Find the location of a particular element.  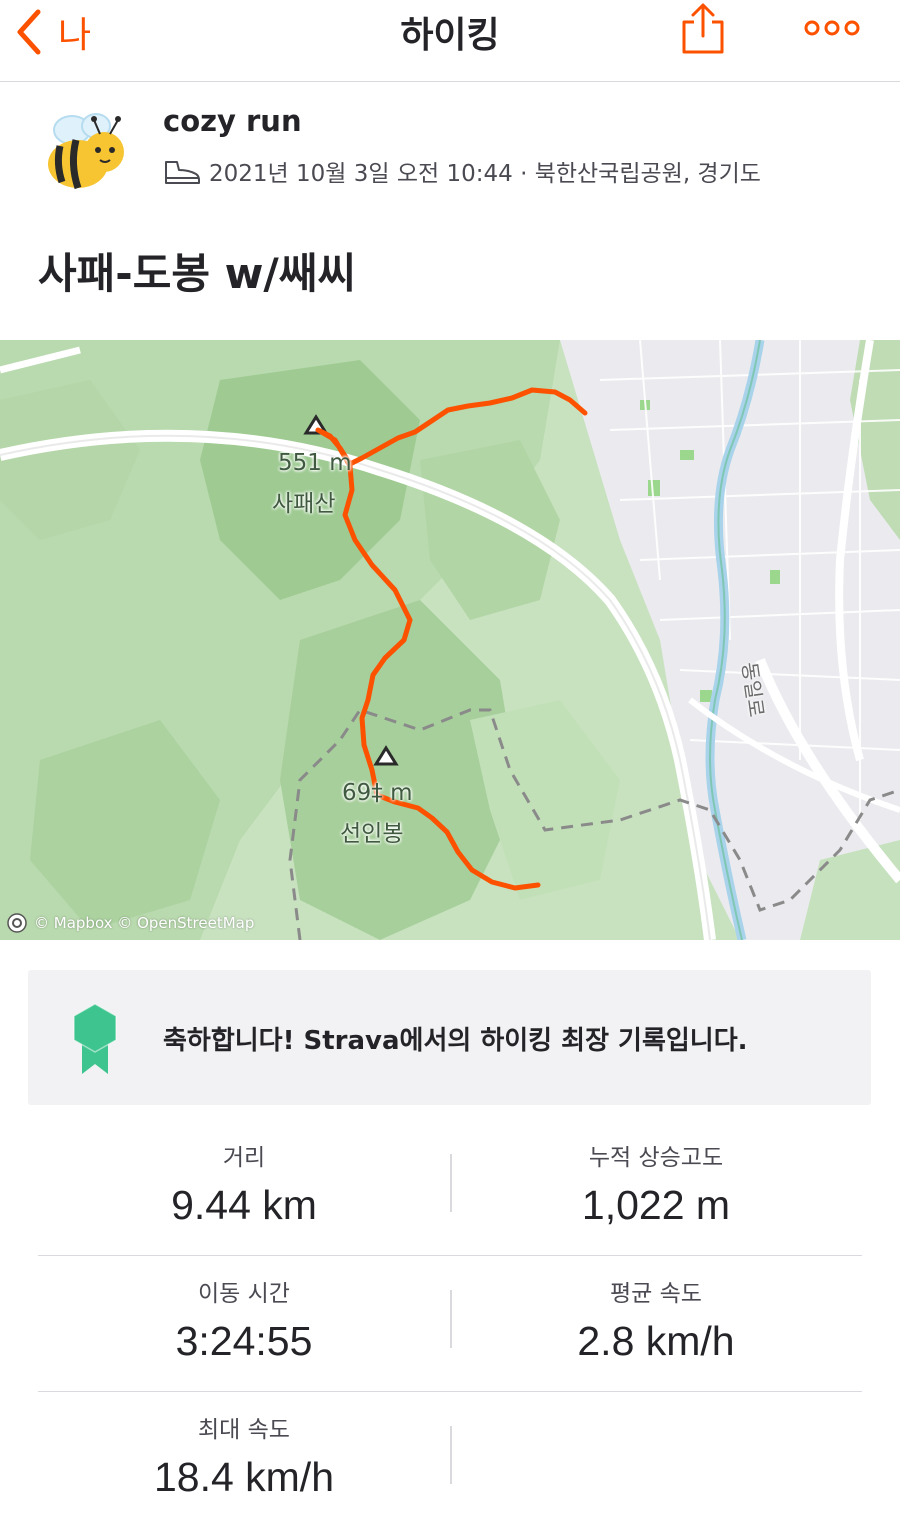

peak-elevation-label: 551 m is located at coordinates (315, 463).